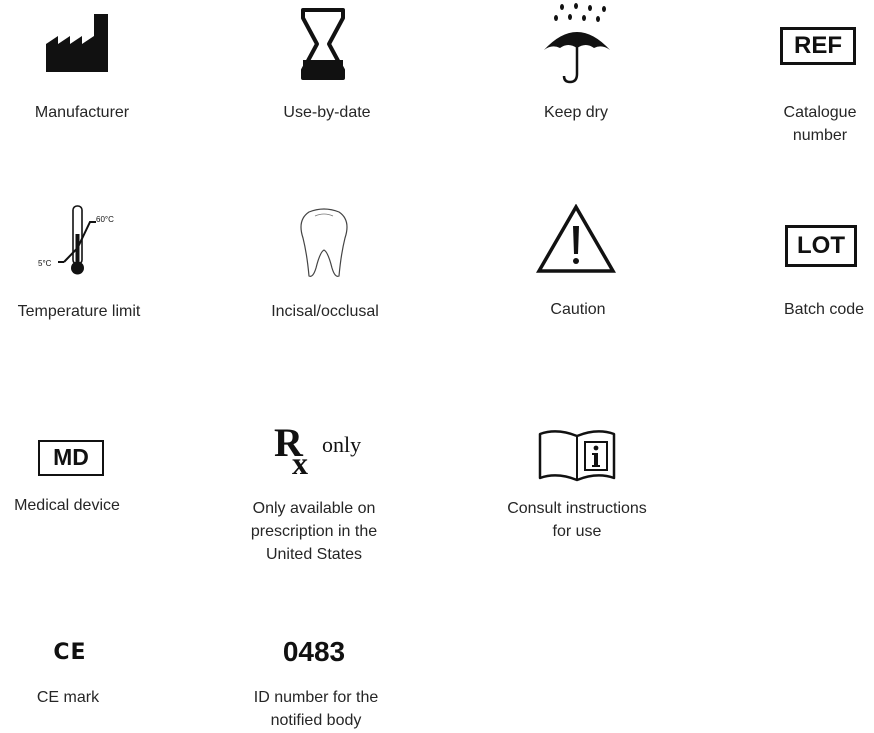 Image resolution: width=874 pixels, height=733 pixels. I want to click on md-box-icon: MD, so click(71, 458).